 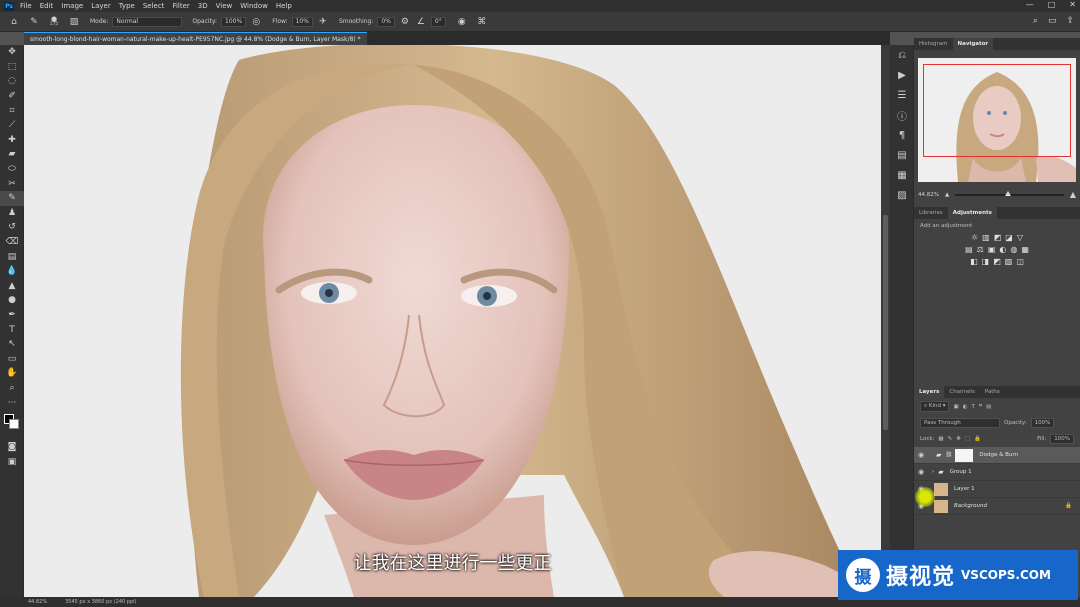 I want to click on lock-all-icon: 🔒, so click(x=977, y=439).